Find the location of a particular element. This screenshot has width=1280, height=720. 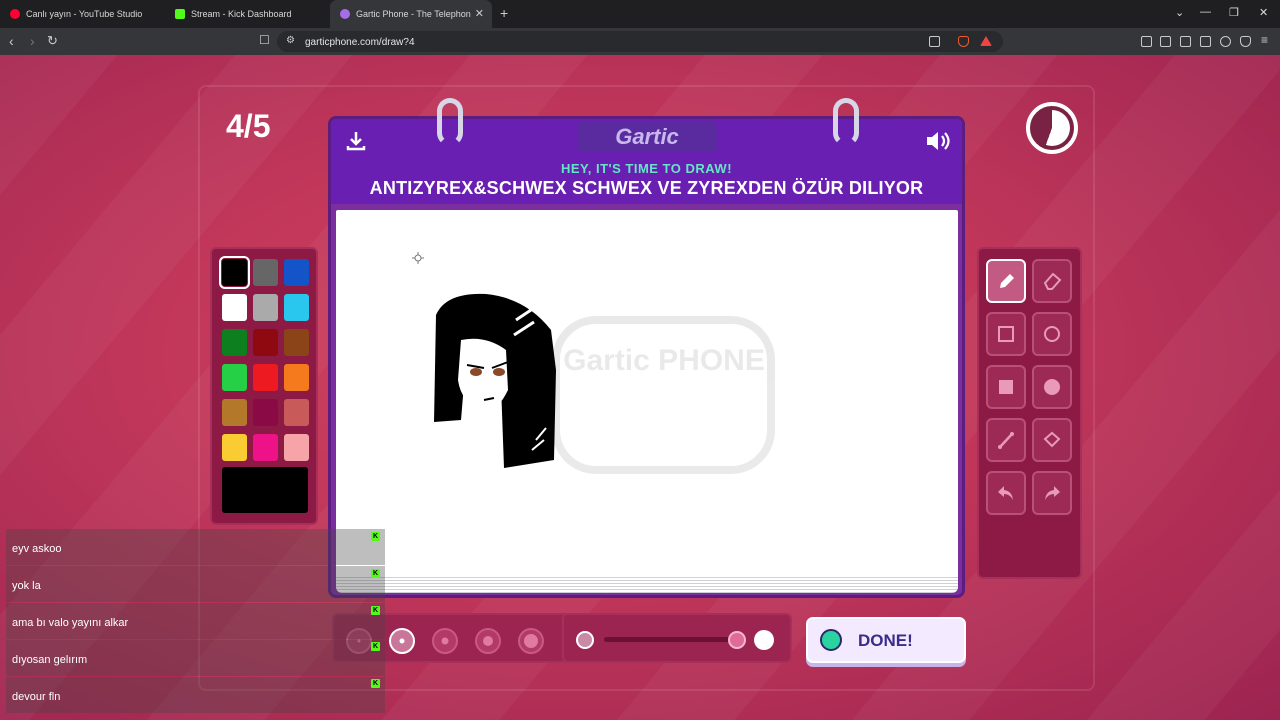

rectangle-fill-icon is located at coordinates (1006, 387).